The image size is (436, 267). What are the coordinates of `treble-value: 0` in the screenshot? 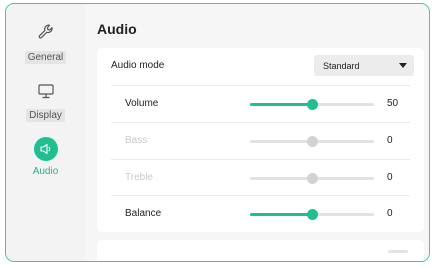 It's located at (390, 177).